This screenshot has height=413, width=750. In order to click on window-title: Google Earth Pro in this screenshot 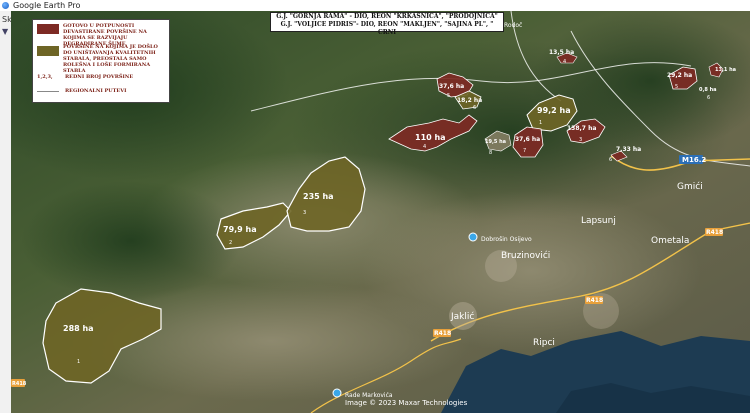, I will do `click(47, 5)`.